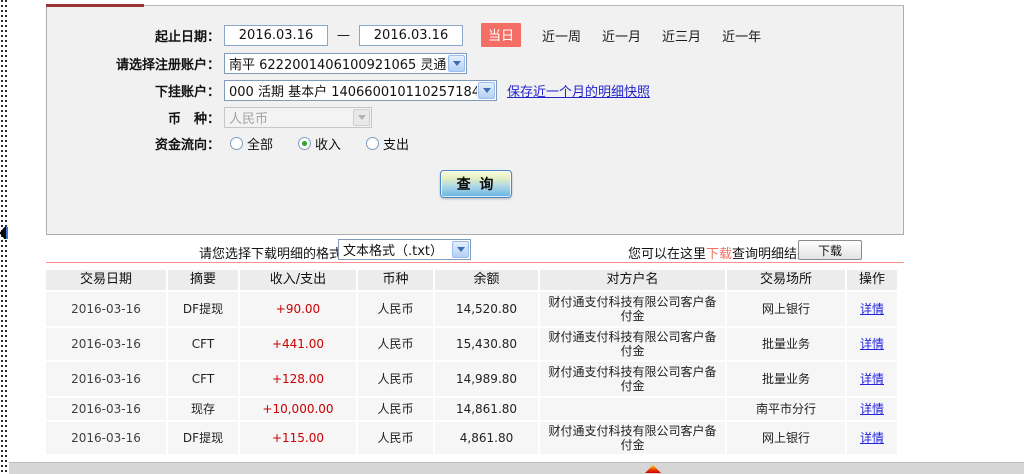 Image resolution: width=1024 pixels, height=474 pixels. Describe the element at coordinates (486, 438) in the screenshot. I see `cell-balance: 4,861.80` at that location.